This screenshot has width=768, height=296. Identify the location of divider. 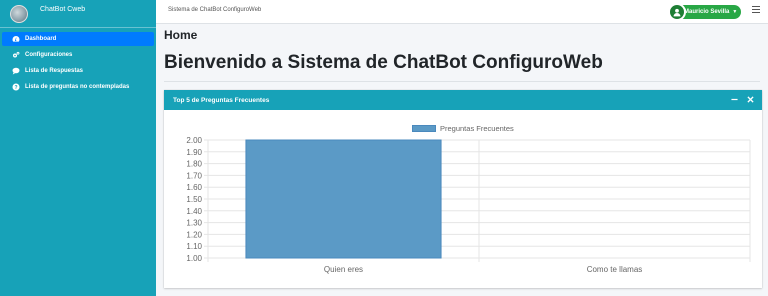
(462, 81).